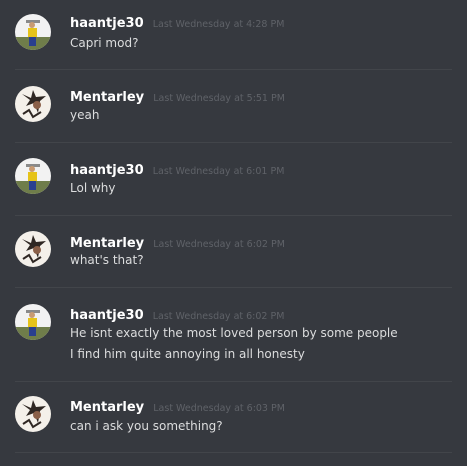 The image size is (467, 466). I want to click on message-text: what's that?, so click(107, 260).